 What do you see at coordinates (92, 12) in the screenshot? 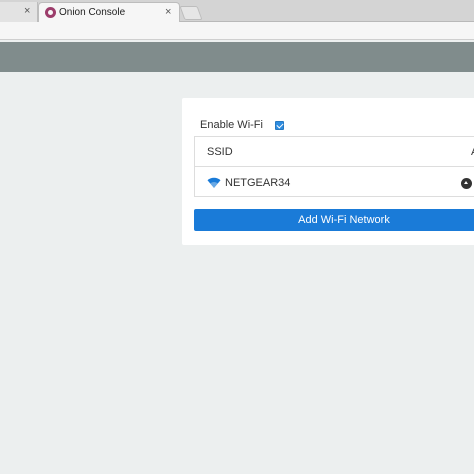
I see `tab-title: Onion Console` at bounding box center [92, 12].